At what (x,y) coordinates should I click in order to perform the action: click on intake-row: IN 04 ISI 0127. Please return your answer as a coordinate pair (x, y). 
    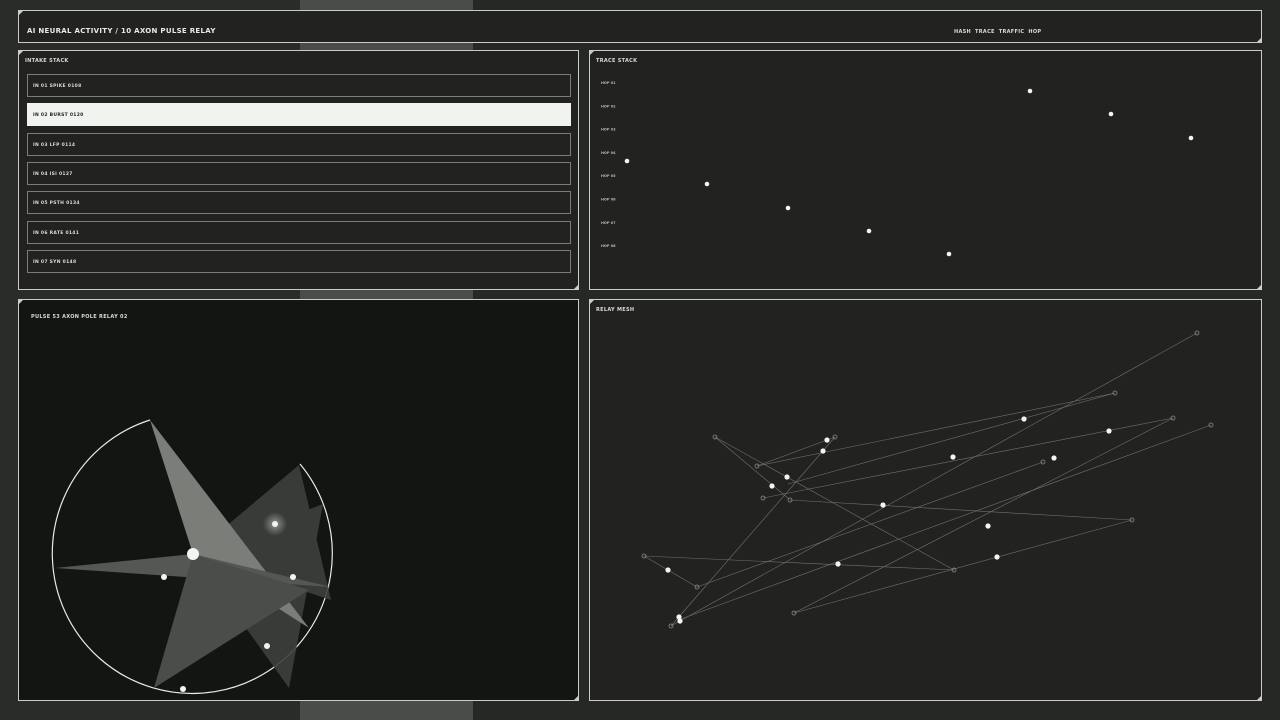
    Looking at the image, I should click on (299, 173).